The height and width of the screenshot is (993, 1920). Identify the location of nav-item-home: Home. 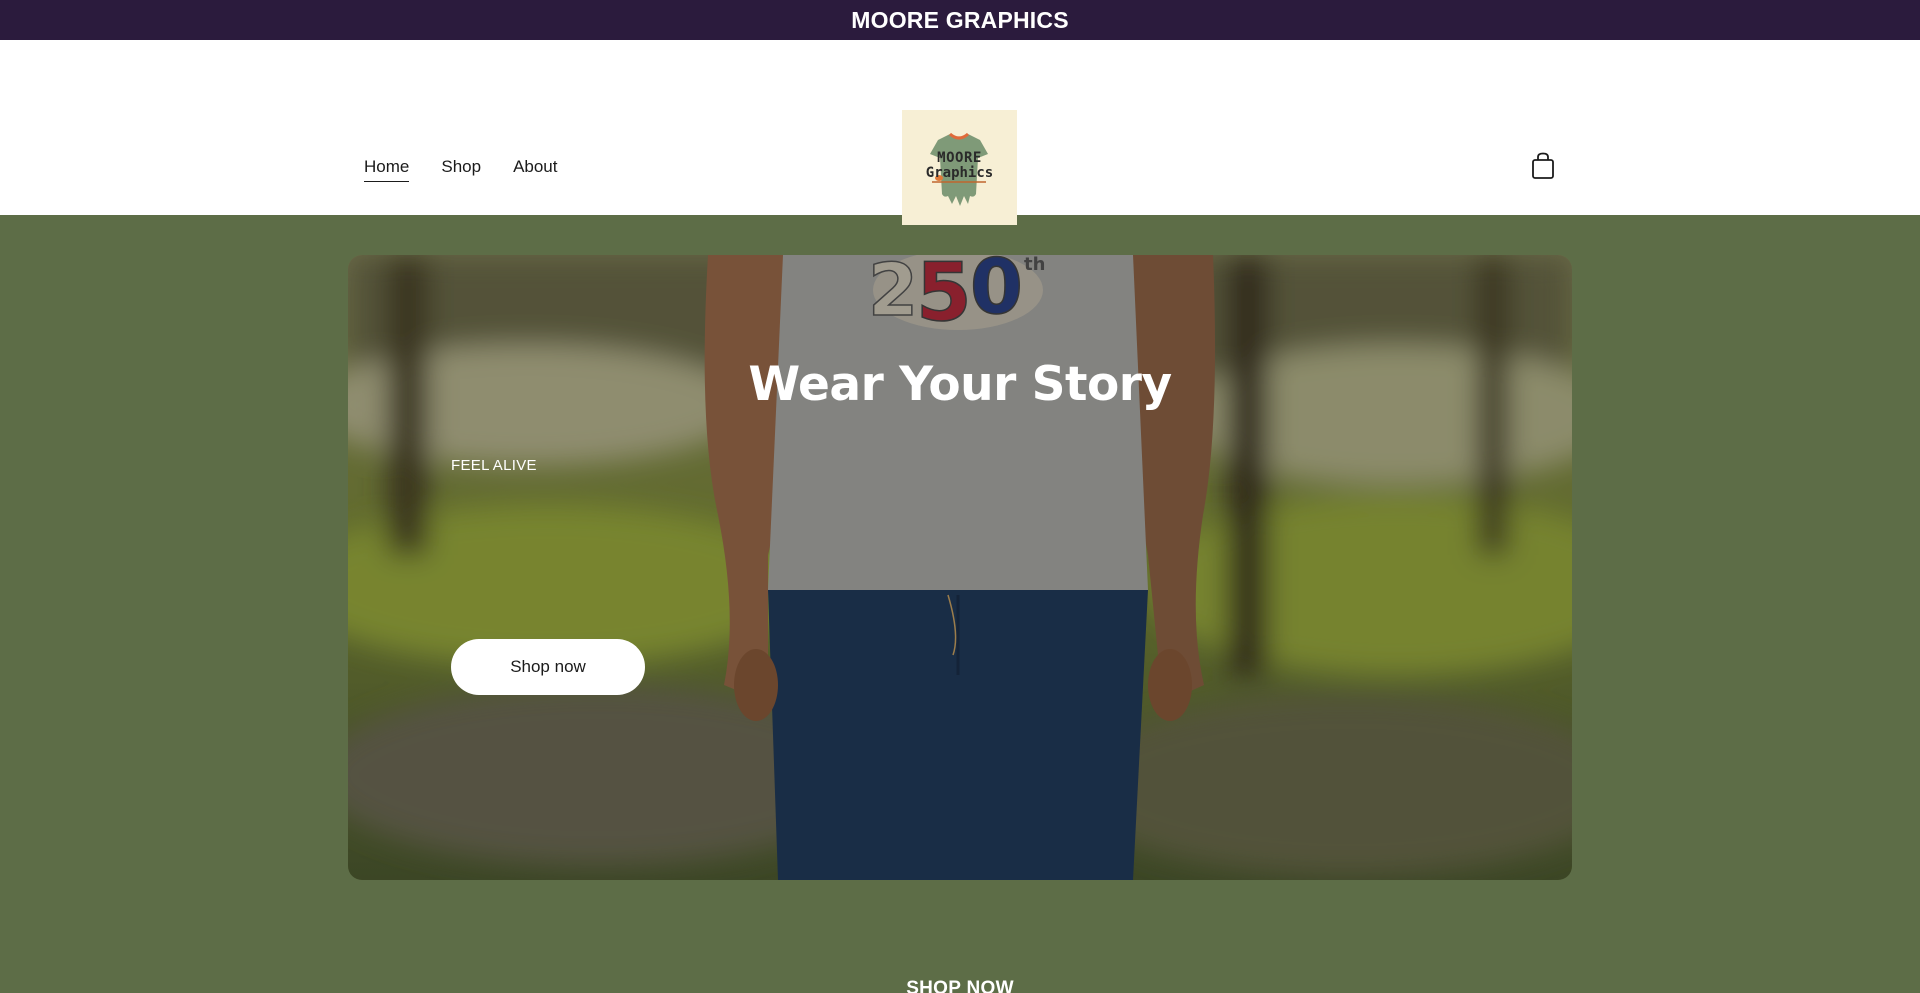
(387, 169).